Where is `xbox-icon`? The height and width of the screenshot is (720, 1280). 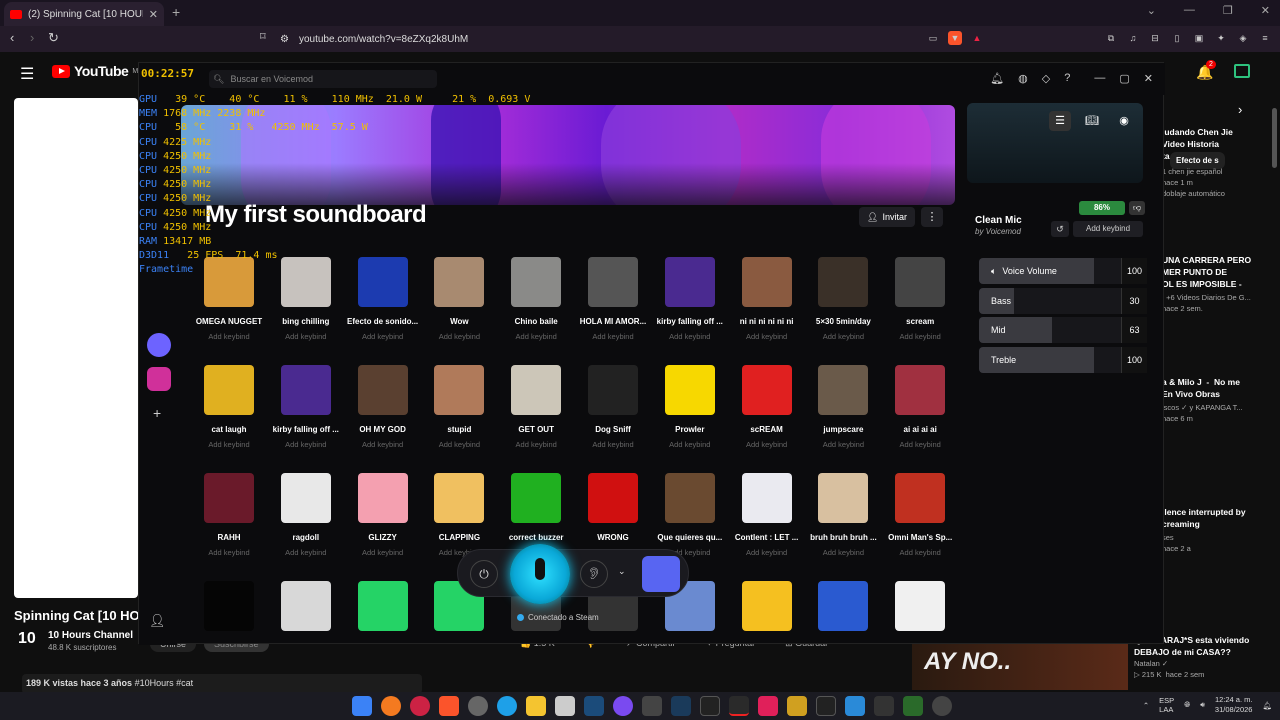 xbox-icon is located at coordinates (913, 706).